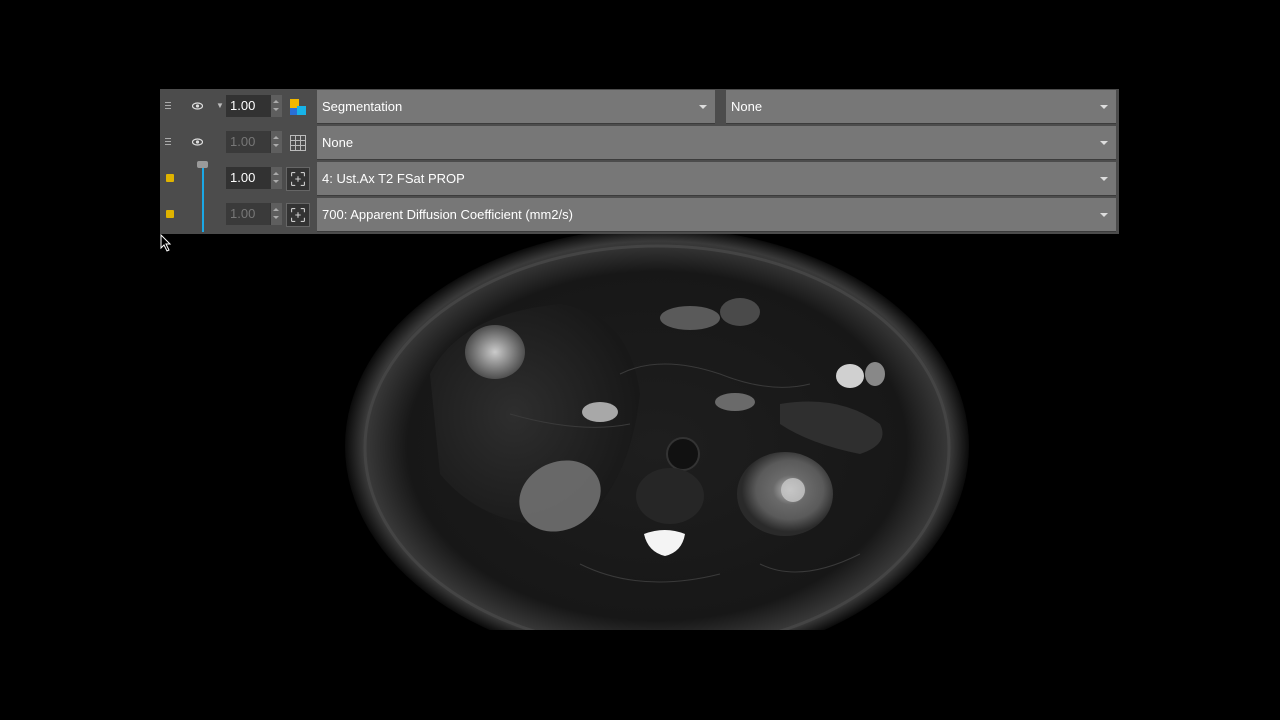 The width and height of the screenshot is (1280, 720). I want to click on layer-select-label: 4: Ust.Ax T2 FSat PROP, so click(393, 178).